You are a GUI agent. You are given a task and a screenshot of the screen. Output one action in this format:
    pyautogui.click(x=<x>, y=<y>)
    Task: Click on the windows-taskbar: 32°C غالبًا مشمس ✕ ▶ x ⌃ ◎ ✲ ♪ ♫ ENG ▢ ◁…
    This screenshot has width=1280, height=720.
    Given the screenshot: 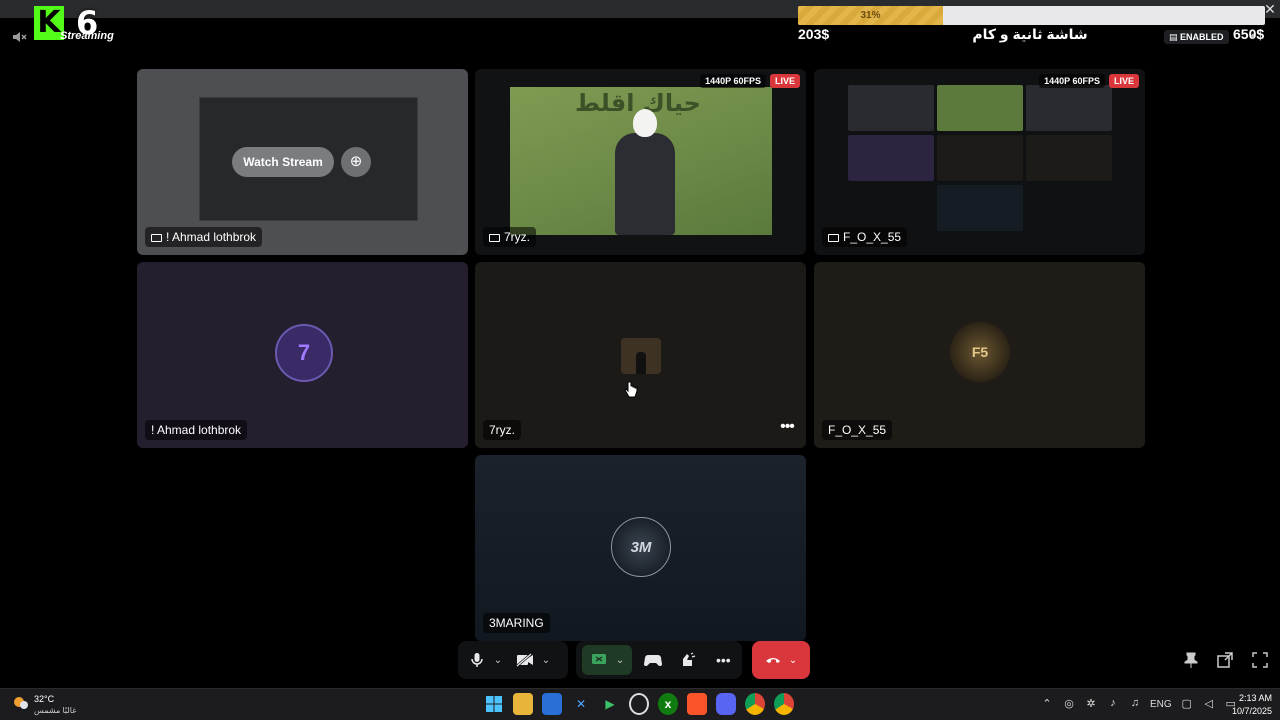 What is the action you would take?
    pyautogui.click(x=640, y=704)
    